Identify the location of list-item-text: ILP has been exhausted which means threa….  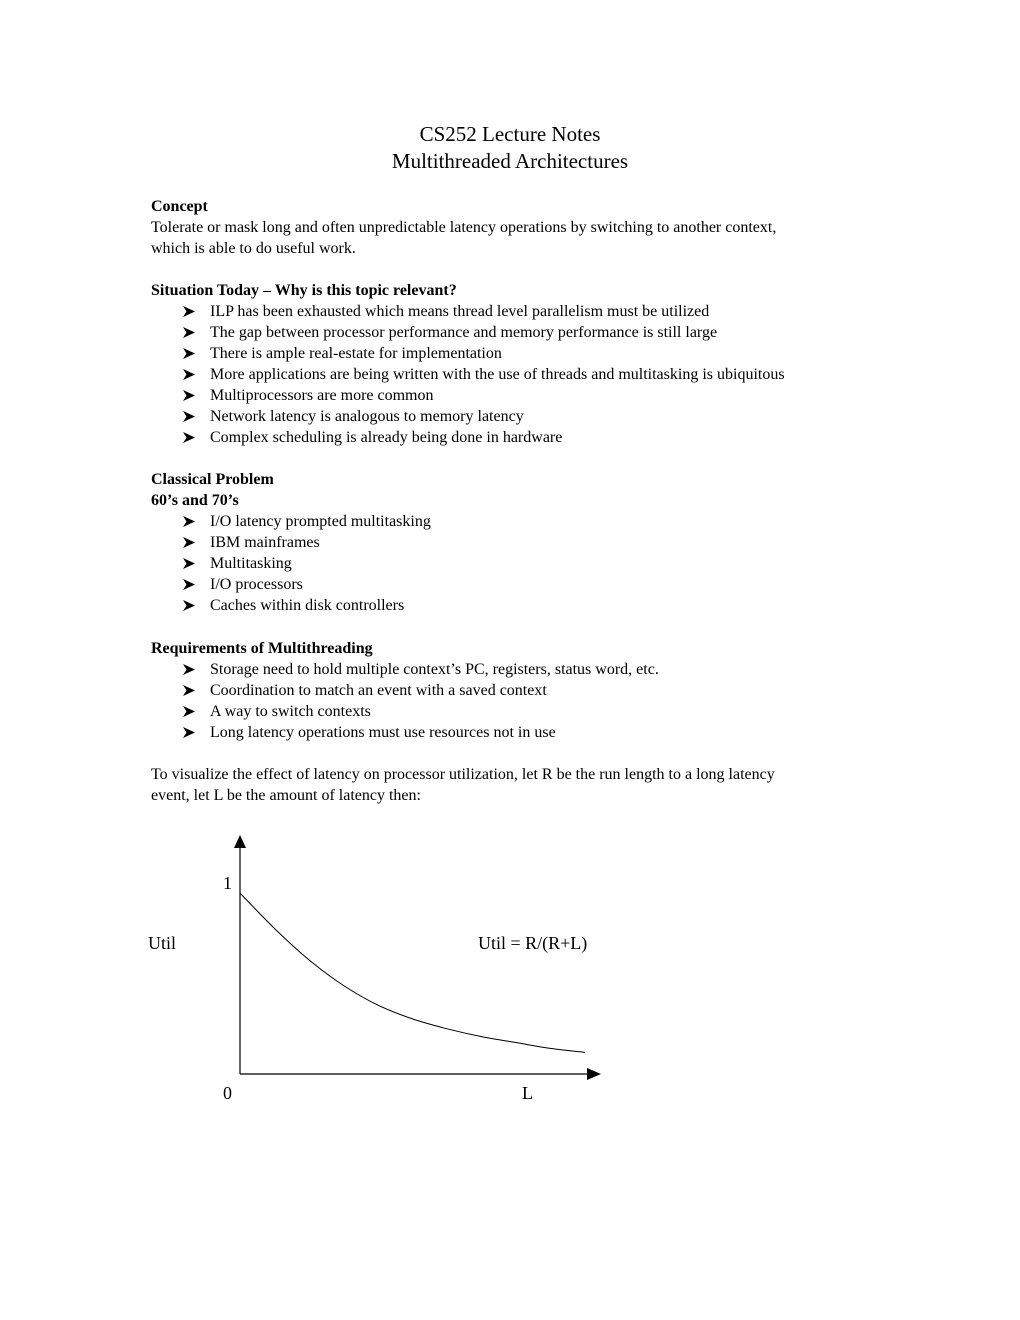
(460, 311).